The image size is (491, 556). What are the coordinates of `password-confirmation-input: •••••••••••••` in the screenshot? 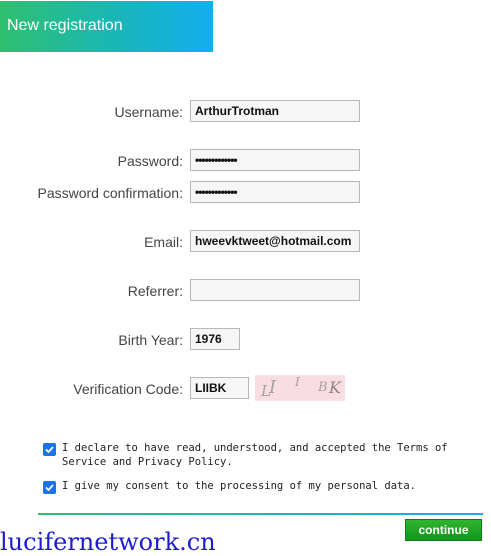 It's located at (275, 192).